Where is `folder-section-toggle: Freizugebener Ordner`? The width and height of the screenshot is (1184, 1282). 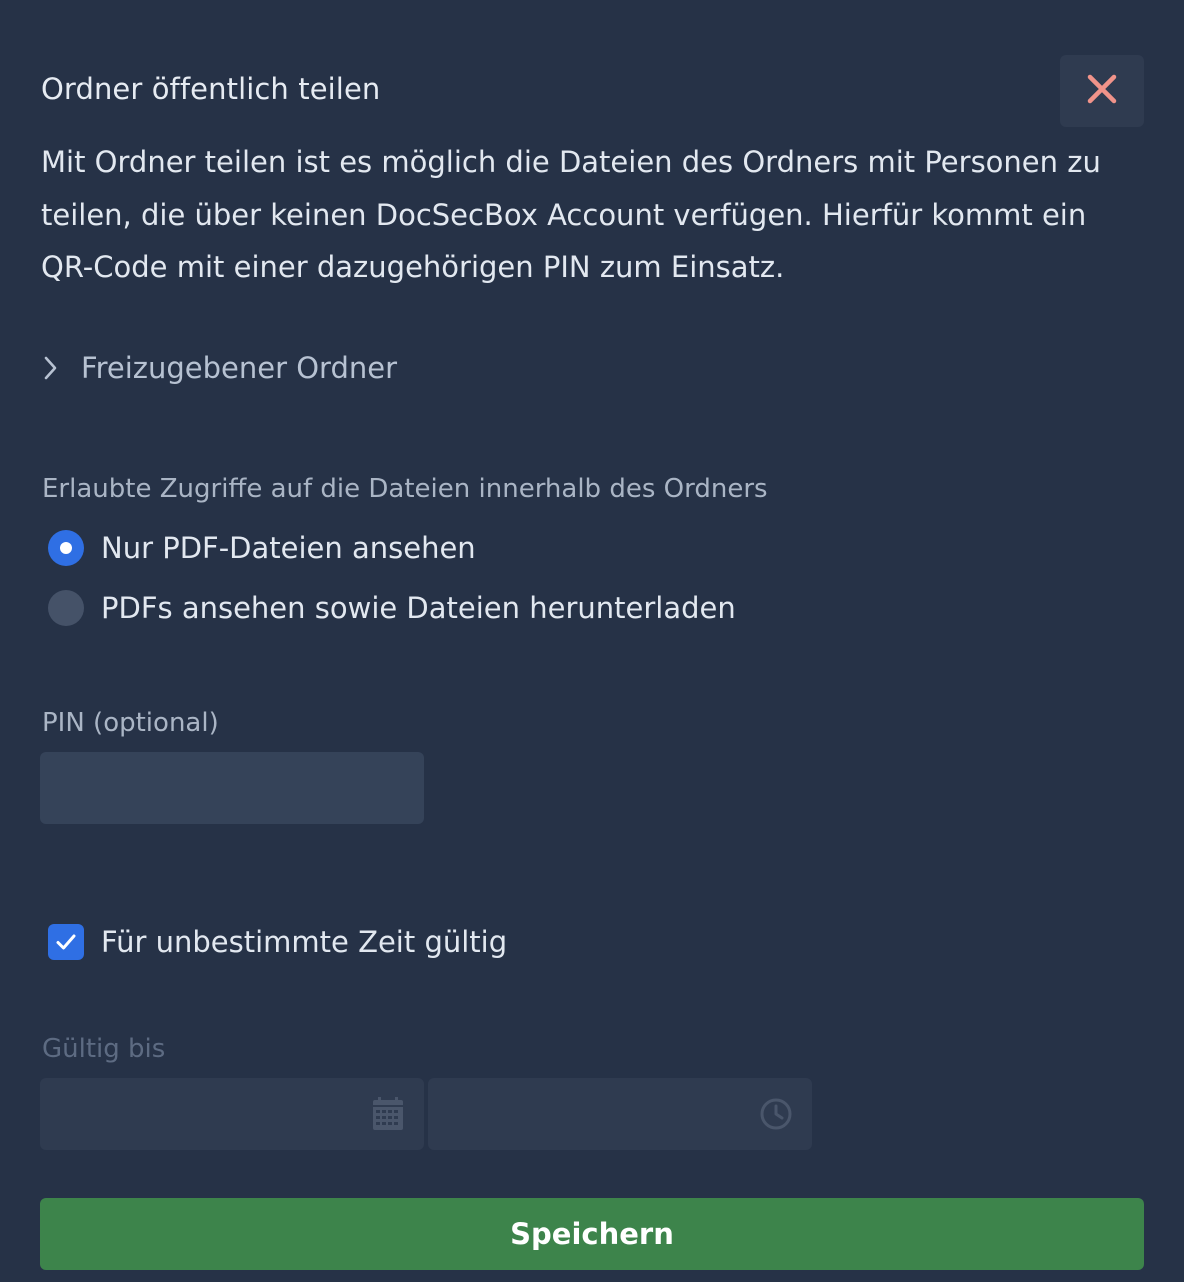 folder-section-toggle: Freizugebener Ordner is located at coordinates (219, 368).